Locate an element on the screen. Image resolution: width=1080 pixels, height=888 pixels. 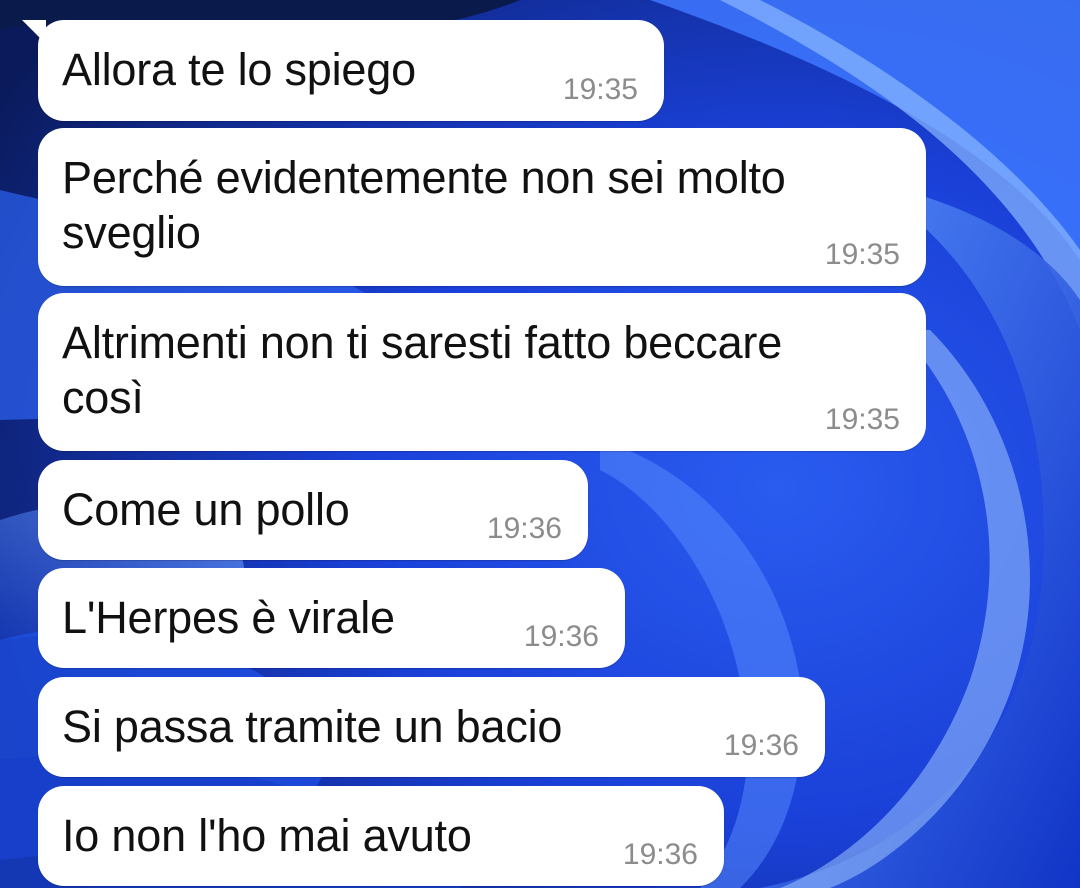
message-bubble: Si passa tramite un bacio 19:36 is located at coordinates (431, 727).